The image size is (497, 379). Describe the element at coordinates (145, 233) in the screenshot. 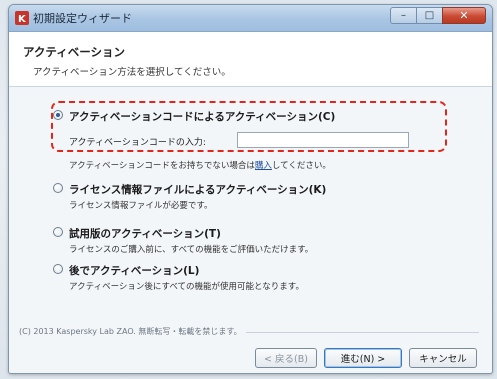

I see `option-trial-label: 試用版のアクティベーション(T)` at that location.